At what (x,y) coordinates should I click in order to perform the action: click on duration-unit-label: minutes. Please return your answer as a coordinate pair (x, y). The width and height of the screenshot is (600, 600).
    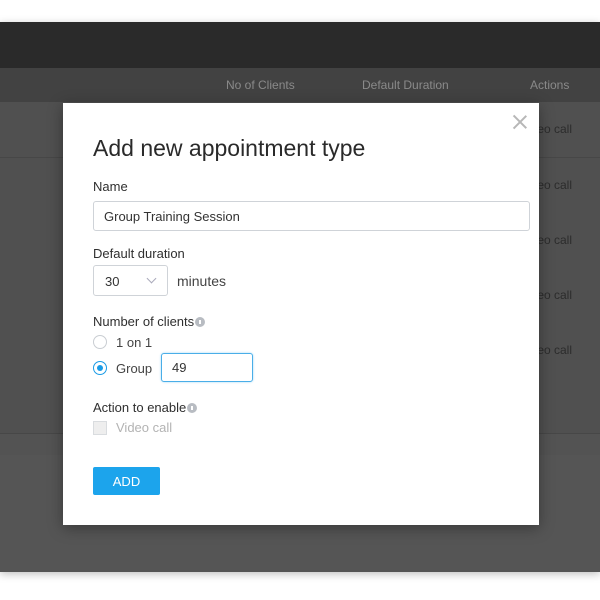
    Looking at the image, I should click on (202, 281).